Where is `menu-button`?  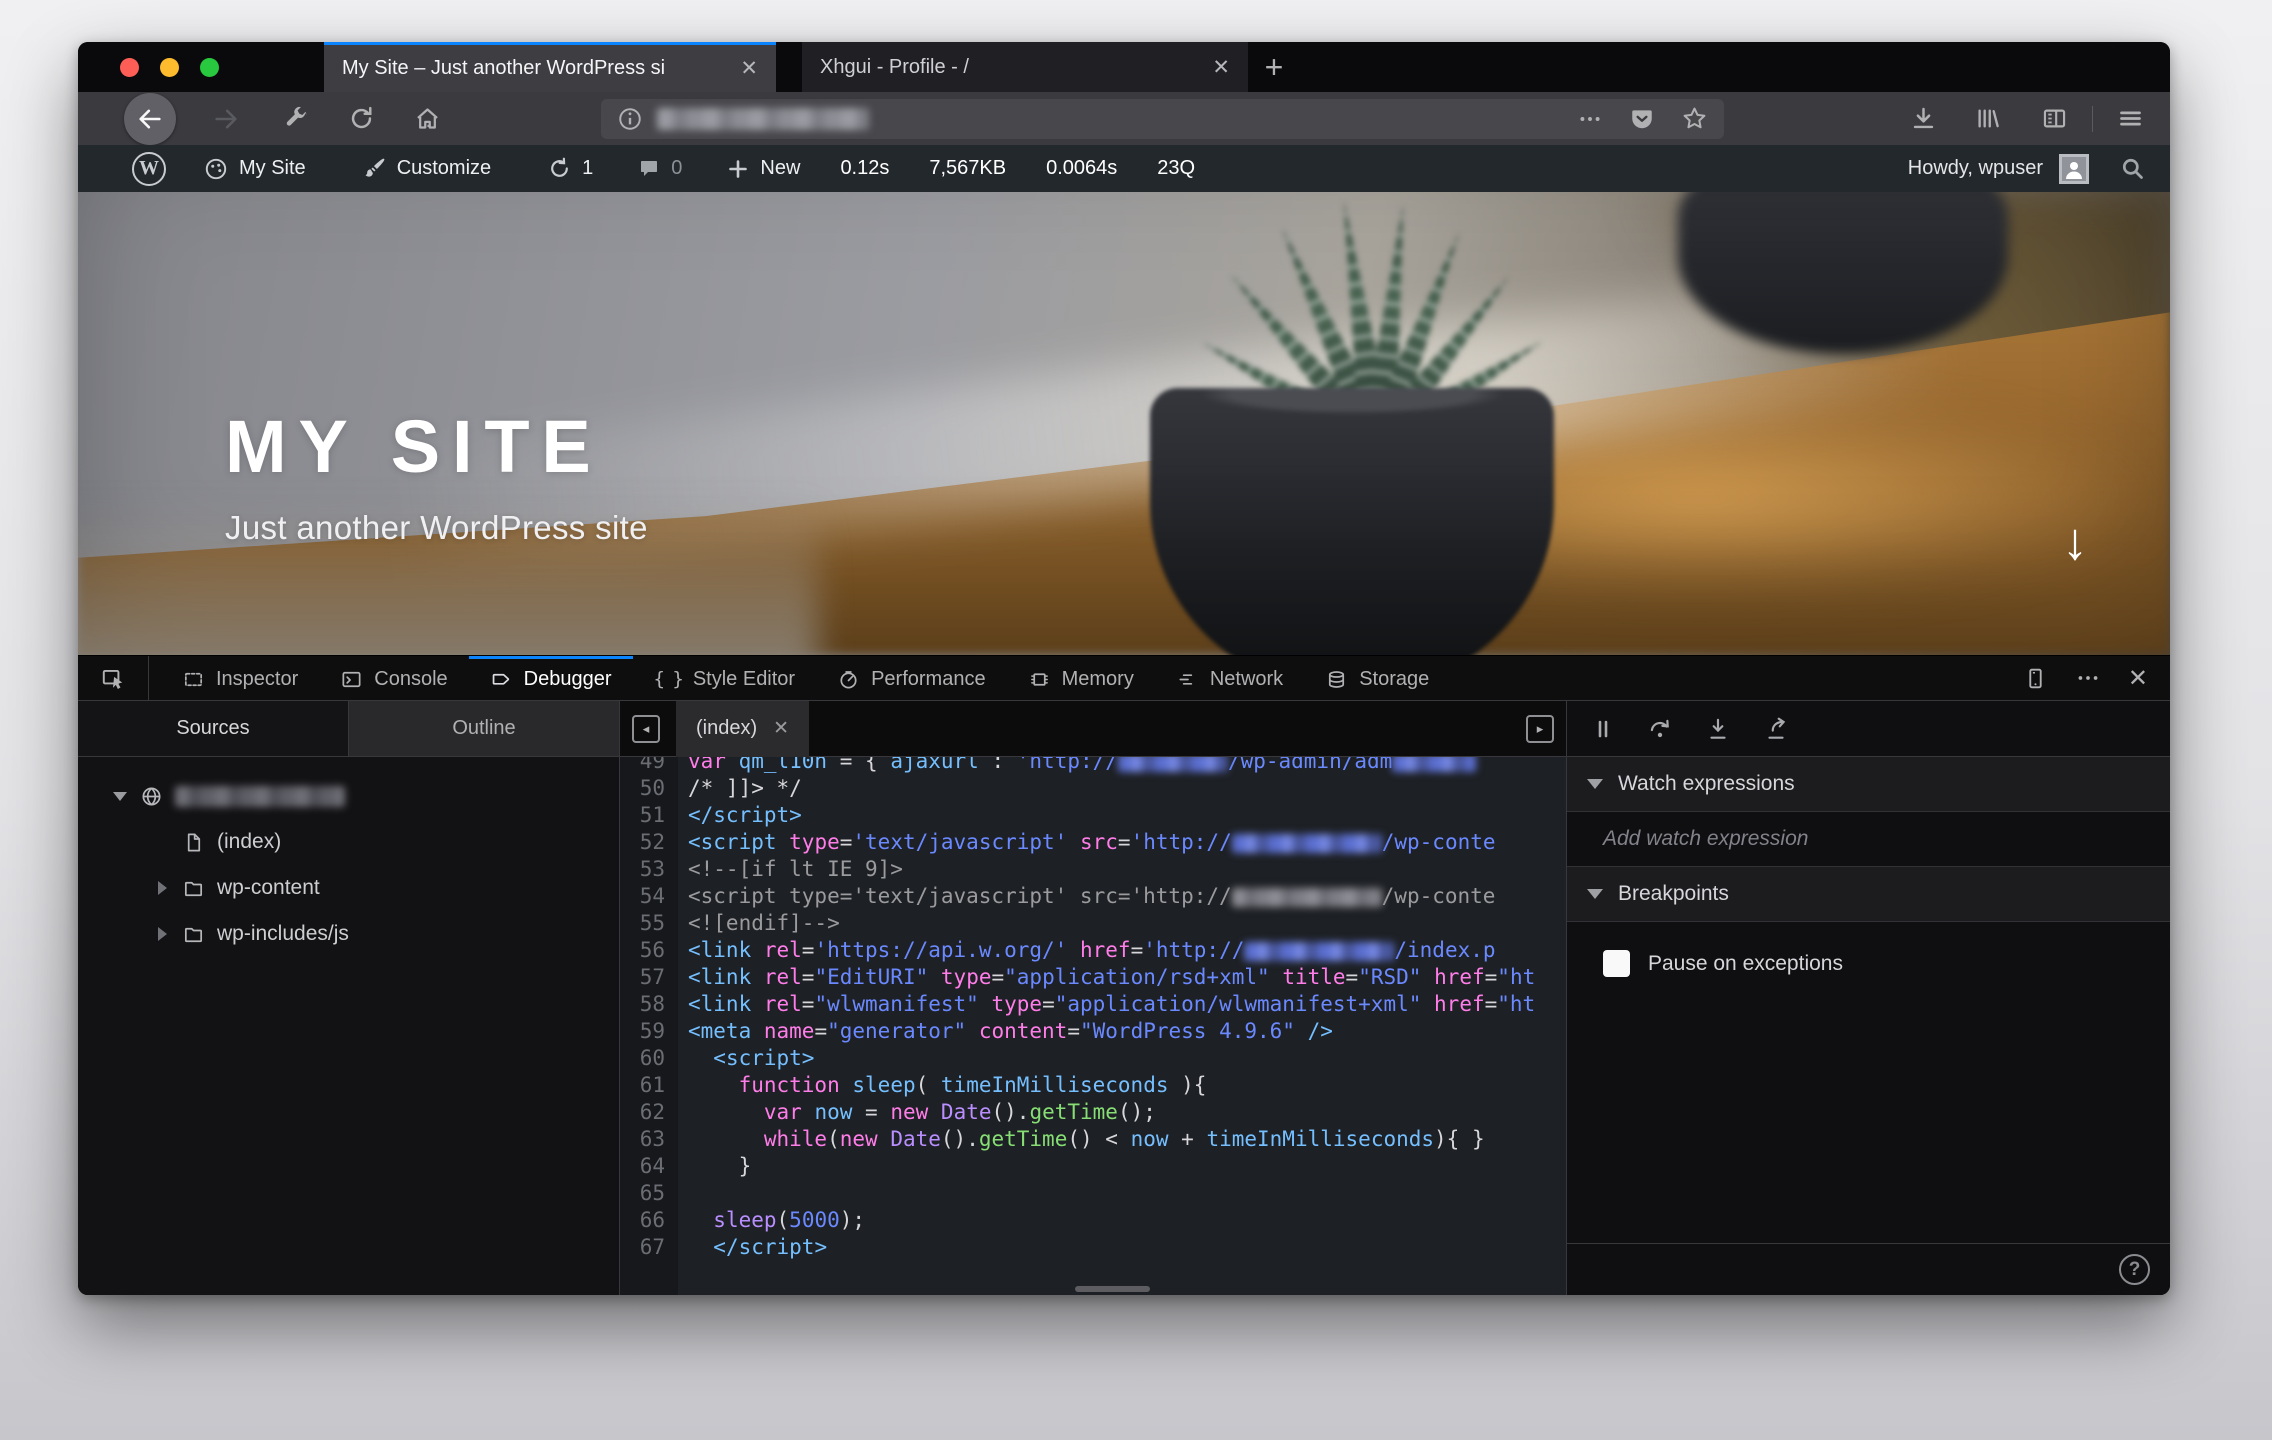
menu-button is located at coordinates (2130, 118).